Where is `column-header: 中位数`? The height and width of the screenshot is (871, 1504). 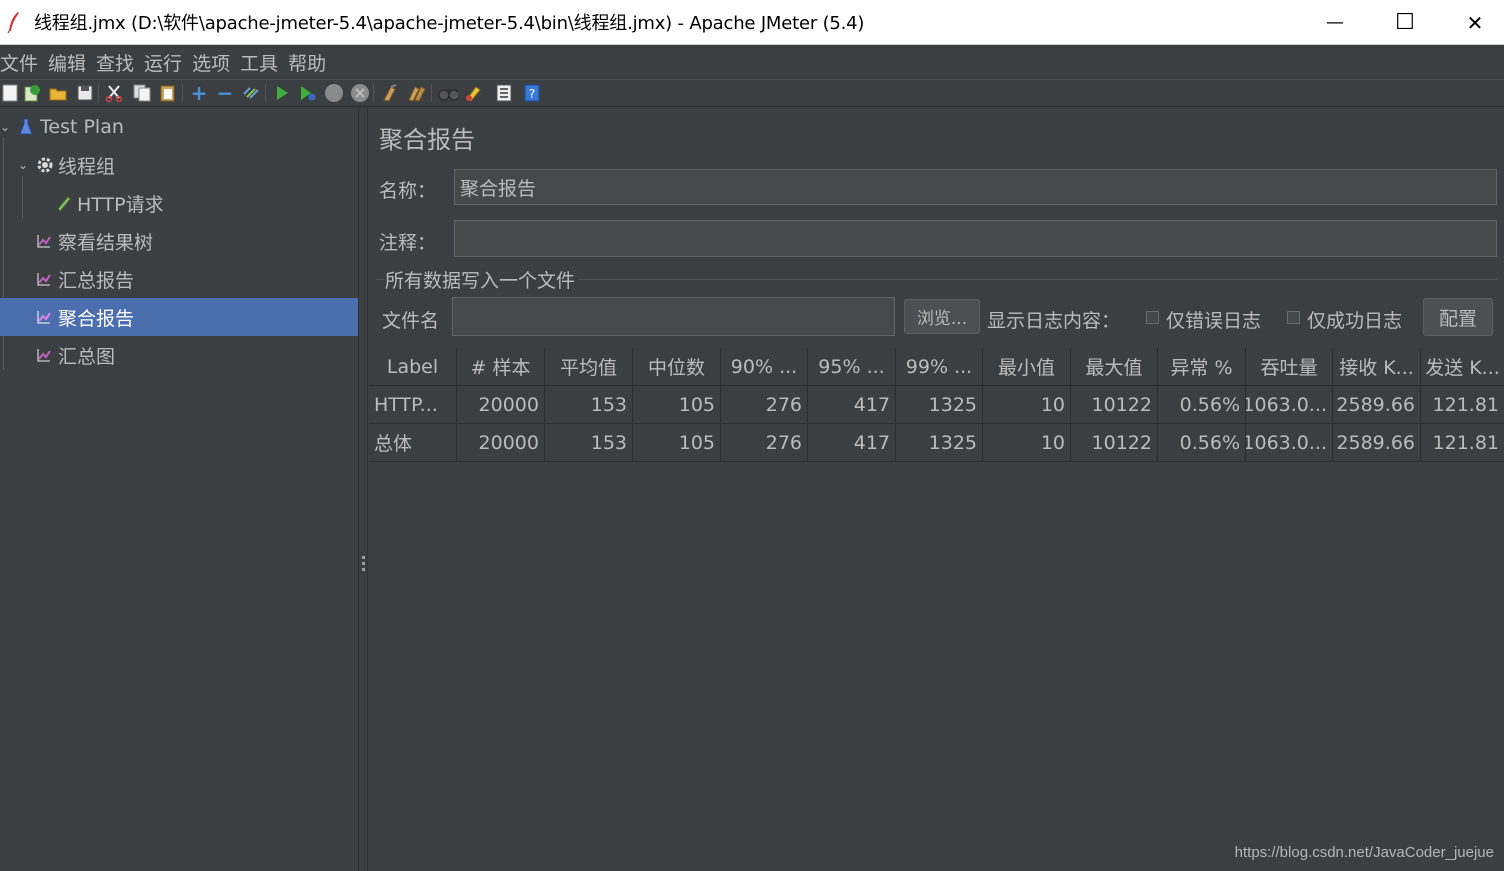 column-header: 中位数 is located at coordinates (677, 367).